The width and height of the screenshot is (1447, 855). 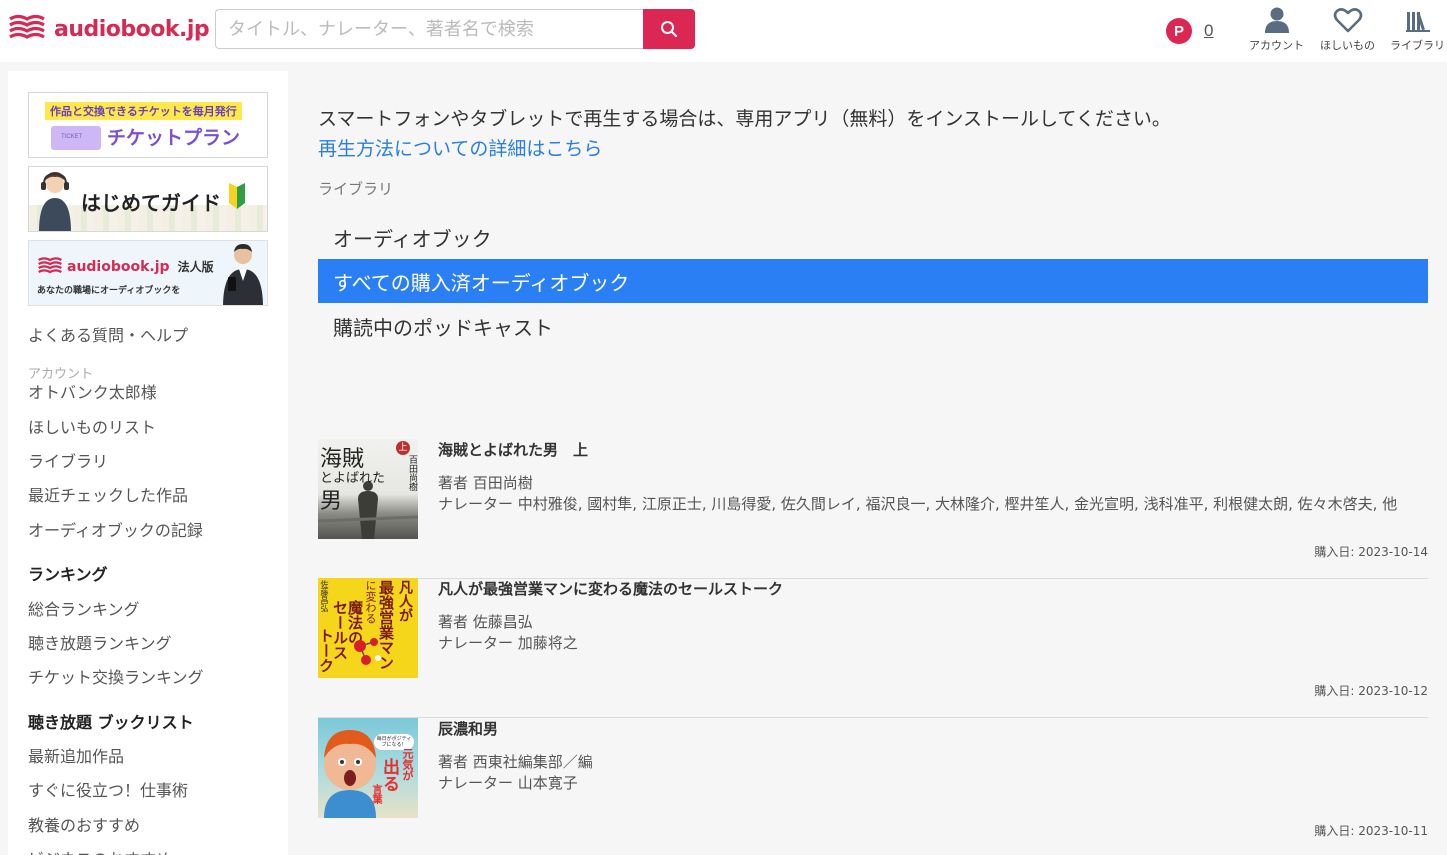 I want to click on item-title: 辰濃和男, so click(x=468, y=728).